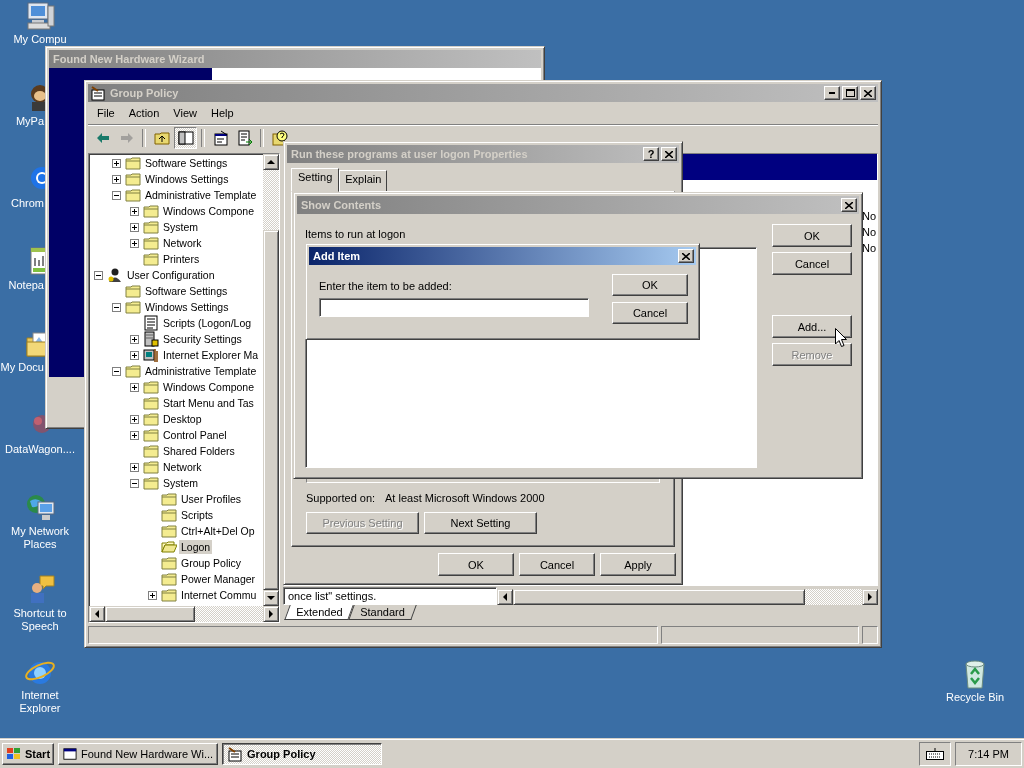 Image resolution: width=1024 pixels, height=768 pixels. Describe the element at coordinates (202, 339) in the screenshot. I see `tree-item: Security Settings` at that location.